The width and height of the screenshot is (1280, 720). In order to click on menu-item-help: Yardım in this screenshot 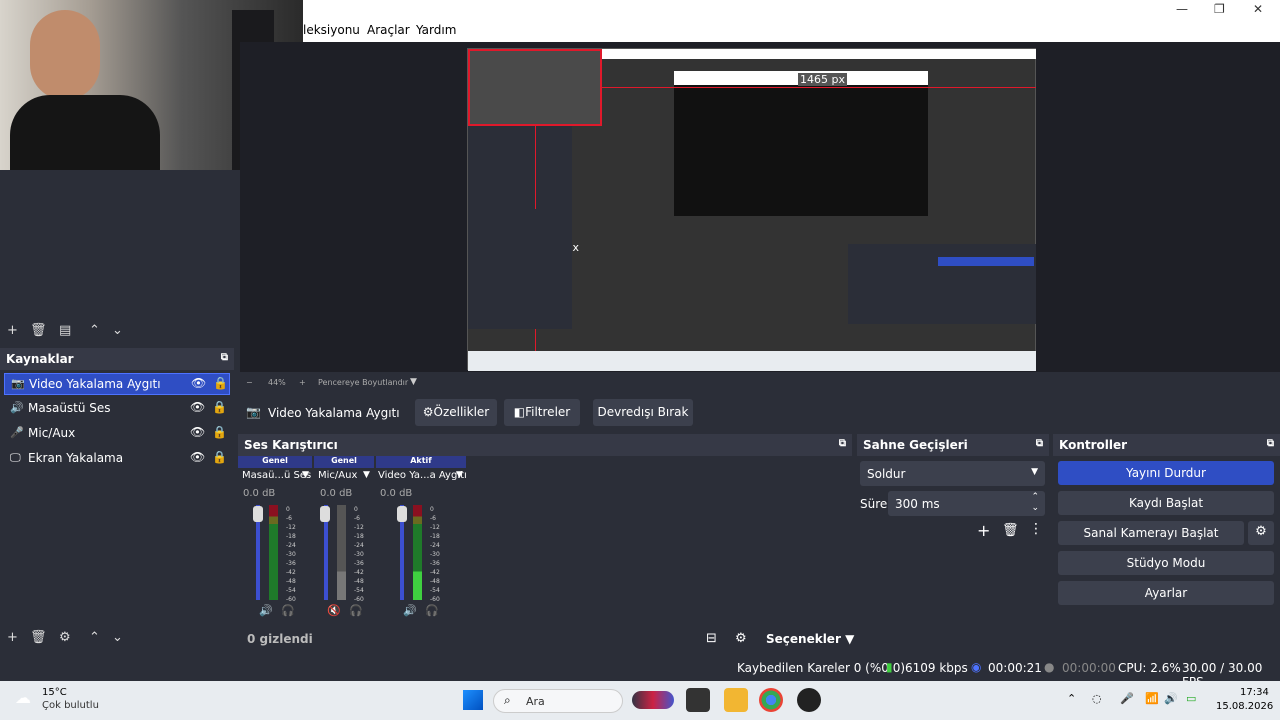, I will do `click(436, 30)`.